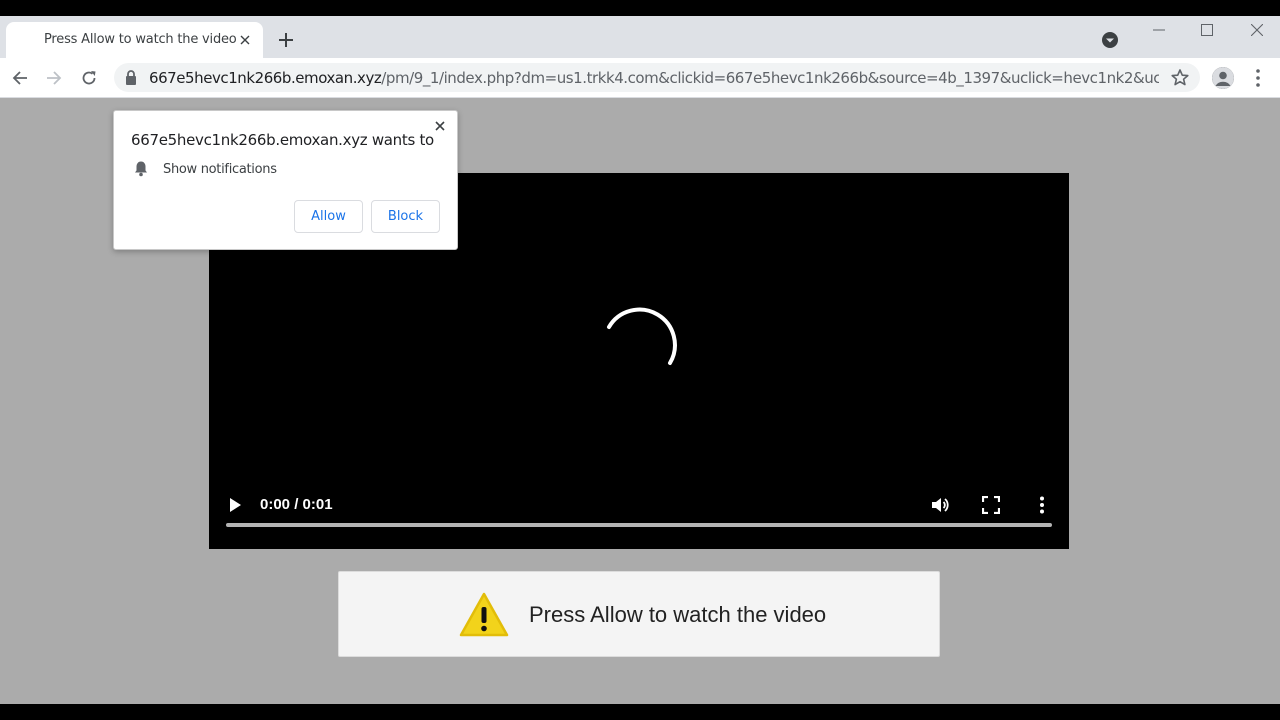  Describe the element at coordinates (678, 614) in the screenshot. I see `warning-text: Press Allow to watch the video` at that location.